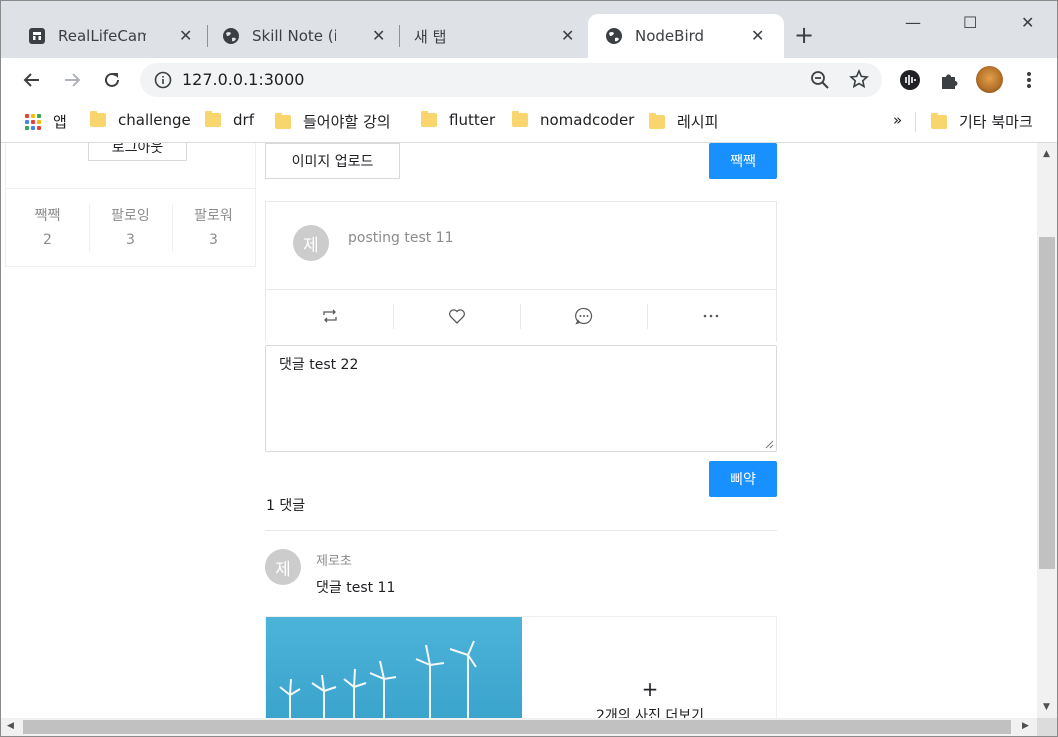 The width and height of the screenshot is (1058, 737). Describe the element at coordinates (295, 36) in the screenshot. I see `tab-skill-note: Skill Note (inser ✕` at that location.